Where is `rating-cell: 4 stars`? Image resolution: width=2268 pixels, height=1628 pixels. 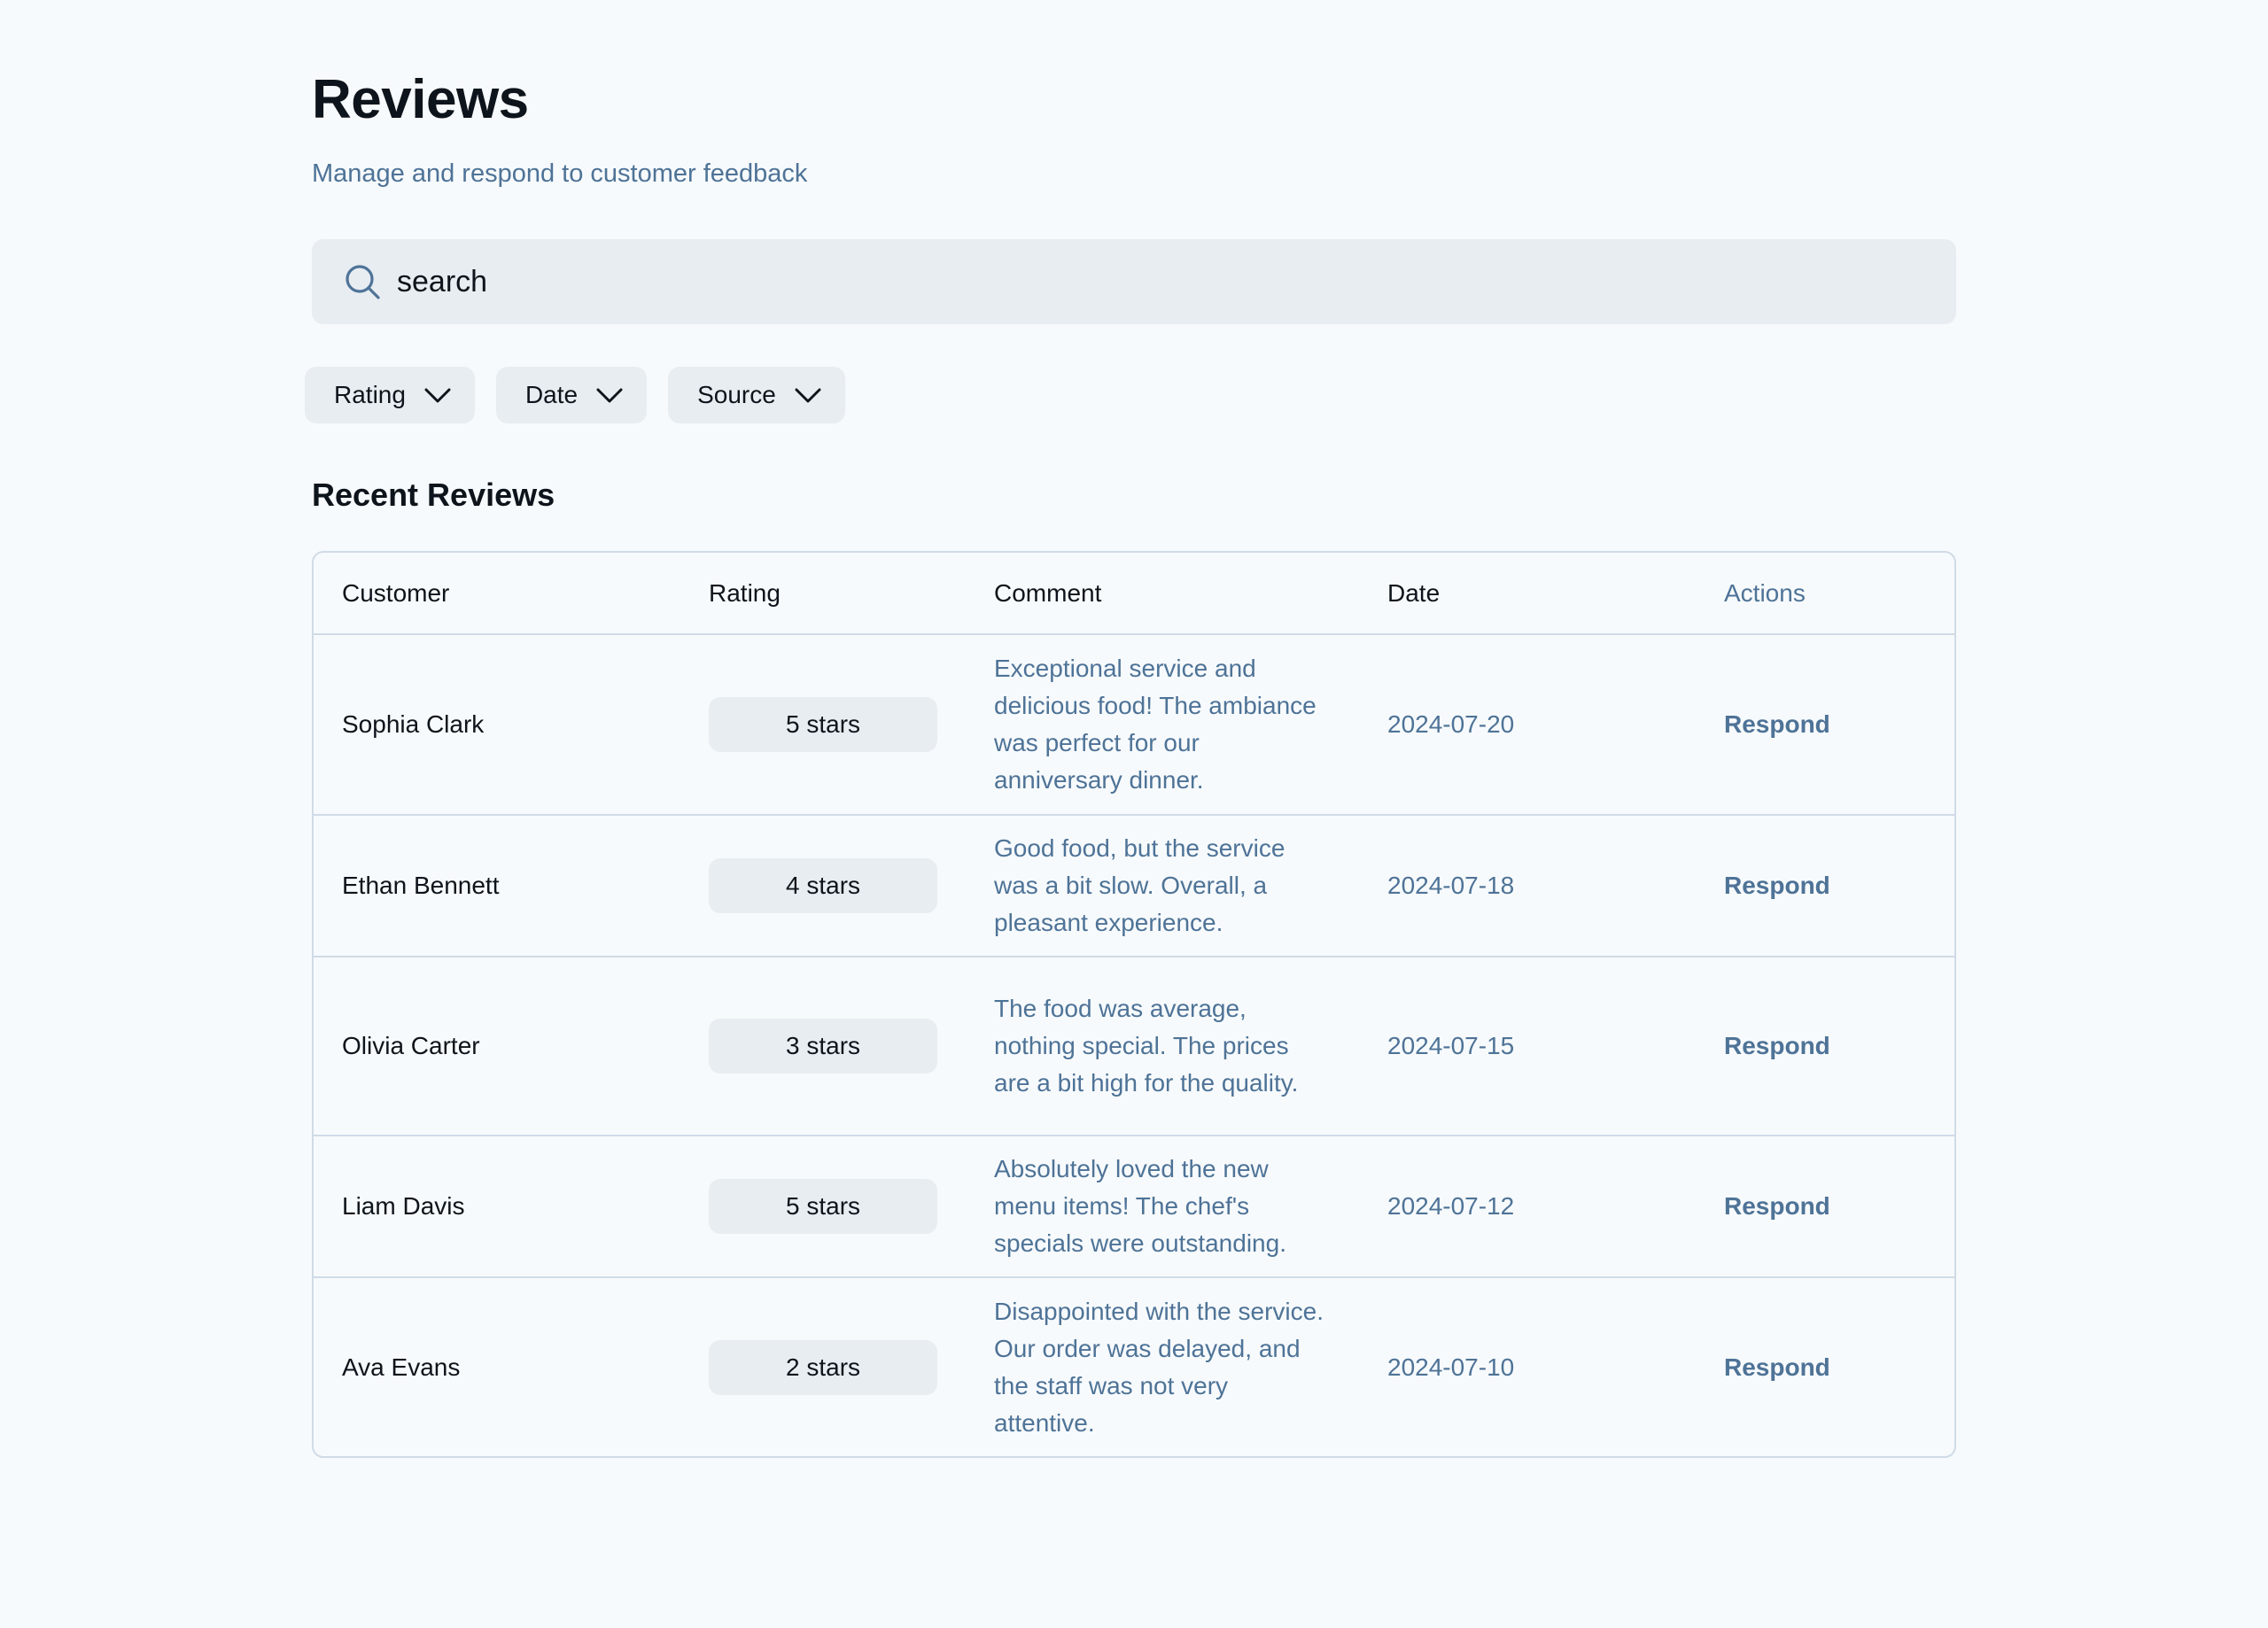 rating-cell: 4 stars is located at coordinates (823, 885).